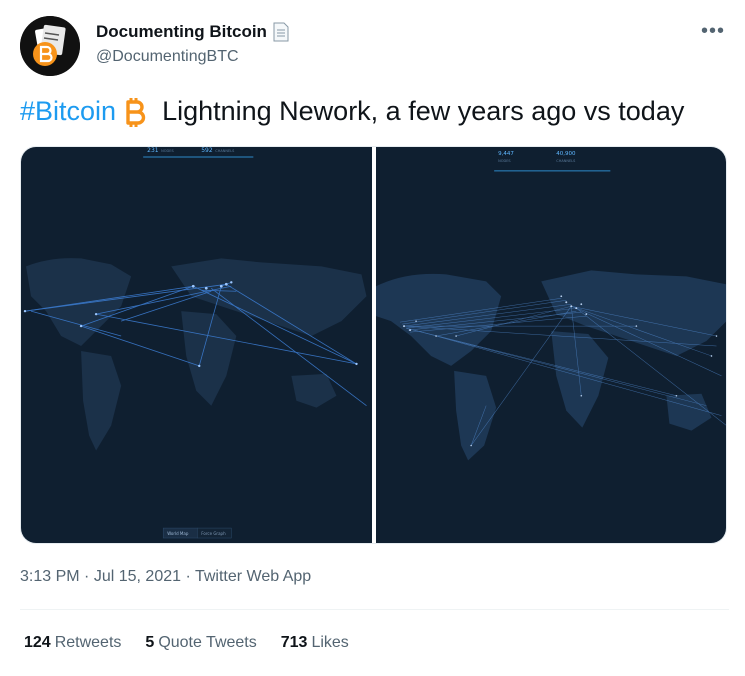 The height and width of the screenshot is (676, 745). What do you see at coordinates (330, 642) in the screenshot?
I see `likes-label: Likes` at bounding box center [330, 642].